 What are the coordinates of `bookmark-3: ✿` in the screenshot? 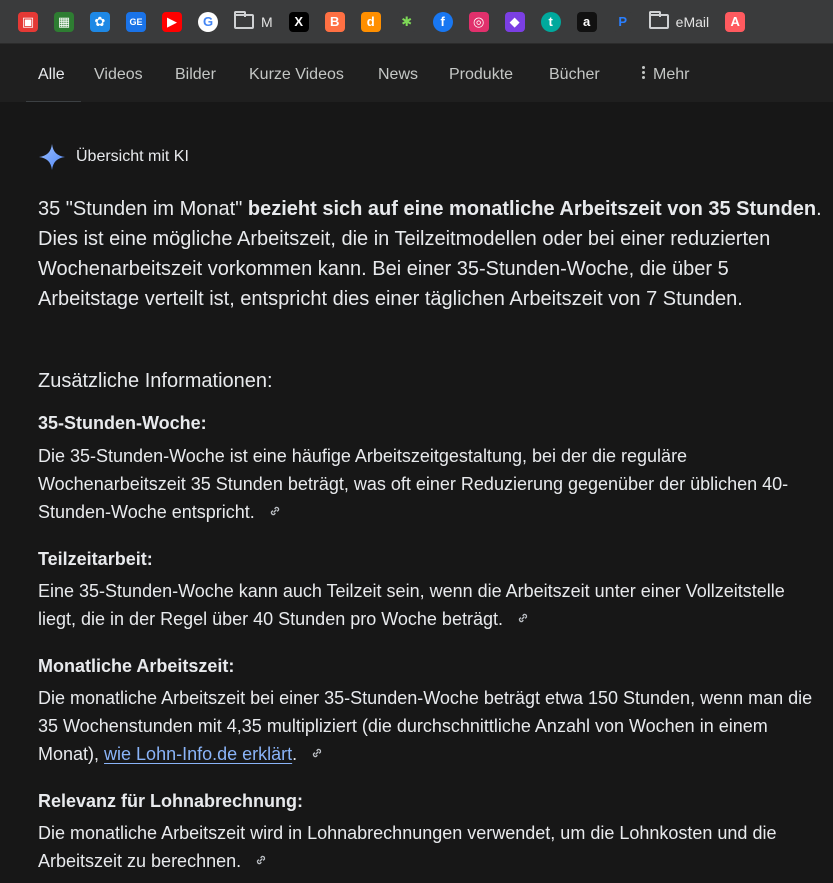 It's located at (100, 22).